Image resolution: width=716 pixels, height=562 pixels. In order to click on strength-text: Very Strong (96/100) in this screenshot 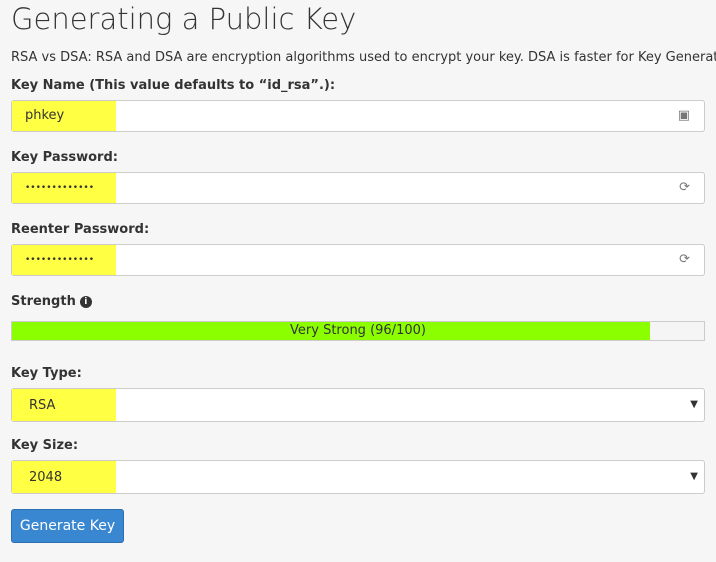, I will do `click(358, 330)`.